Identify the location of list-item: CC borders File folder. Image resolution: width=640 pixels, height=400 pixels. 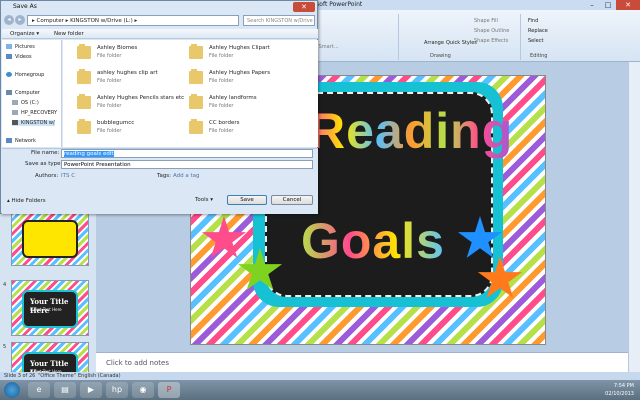
(244, 128).